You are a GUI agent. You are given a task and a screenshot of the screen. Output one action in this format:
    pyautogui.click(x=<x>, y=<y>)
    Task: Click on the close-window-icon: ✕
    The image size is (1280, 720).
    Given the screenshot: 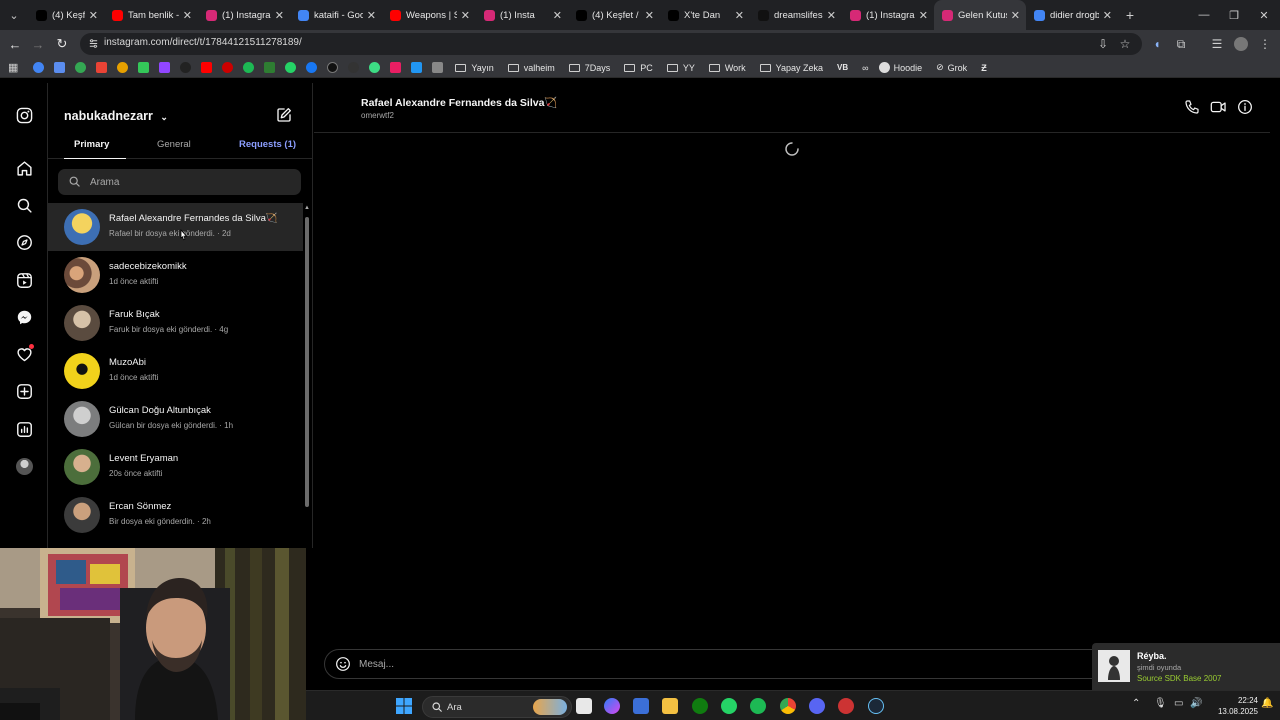 What is the action you would take?
    pyautogui.click(x=1264, y=15)
    